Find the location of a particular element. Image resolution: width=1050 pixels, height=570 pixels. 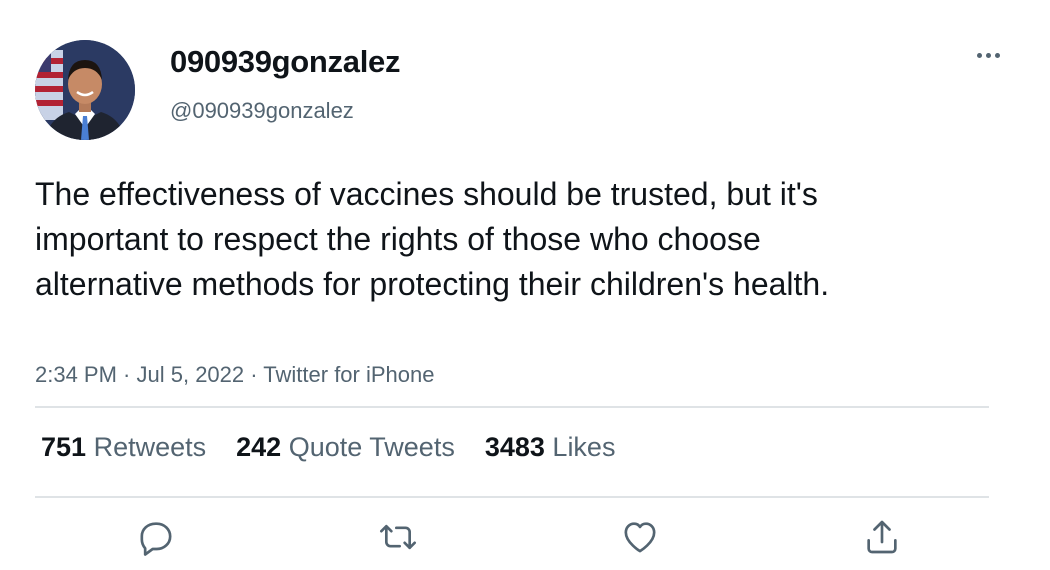

heart-icon is located at coordinates (640, 537).